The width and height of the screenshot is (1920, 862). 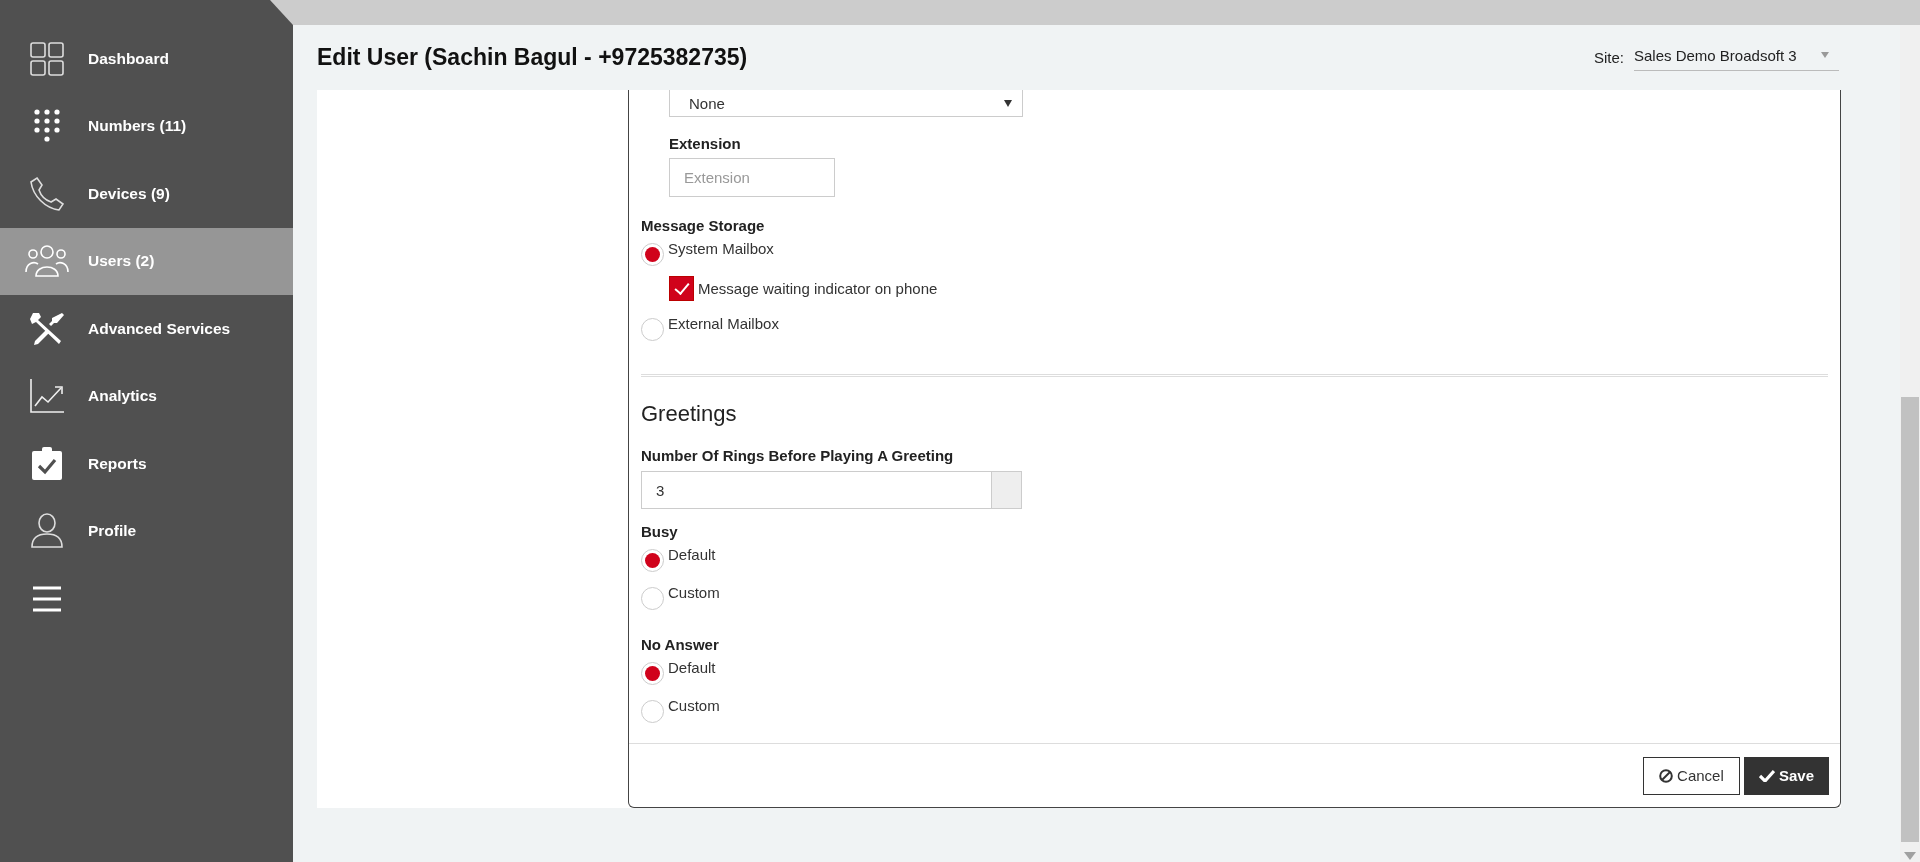 I want to click on dropdown: None, so click(x=846, y=103).